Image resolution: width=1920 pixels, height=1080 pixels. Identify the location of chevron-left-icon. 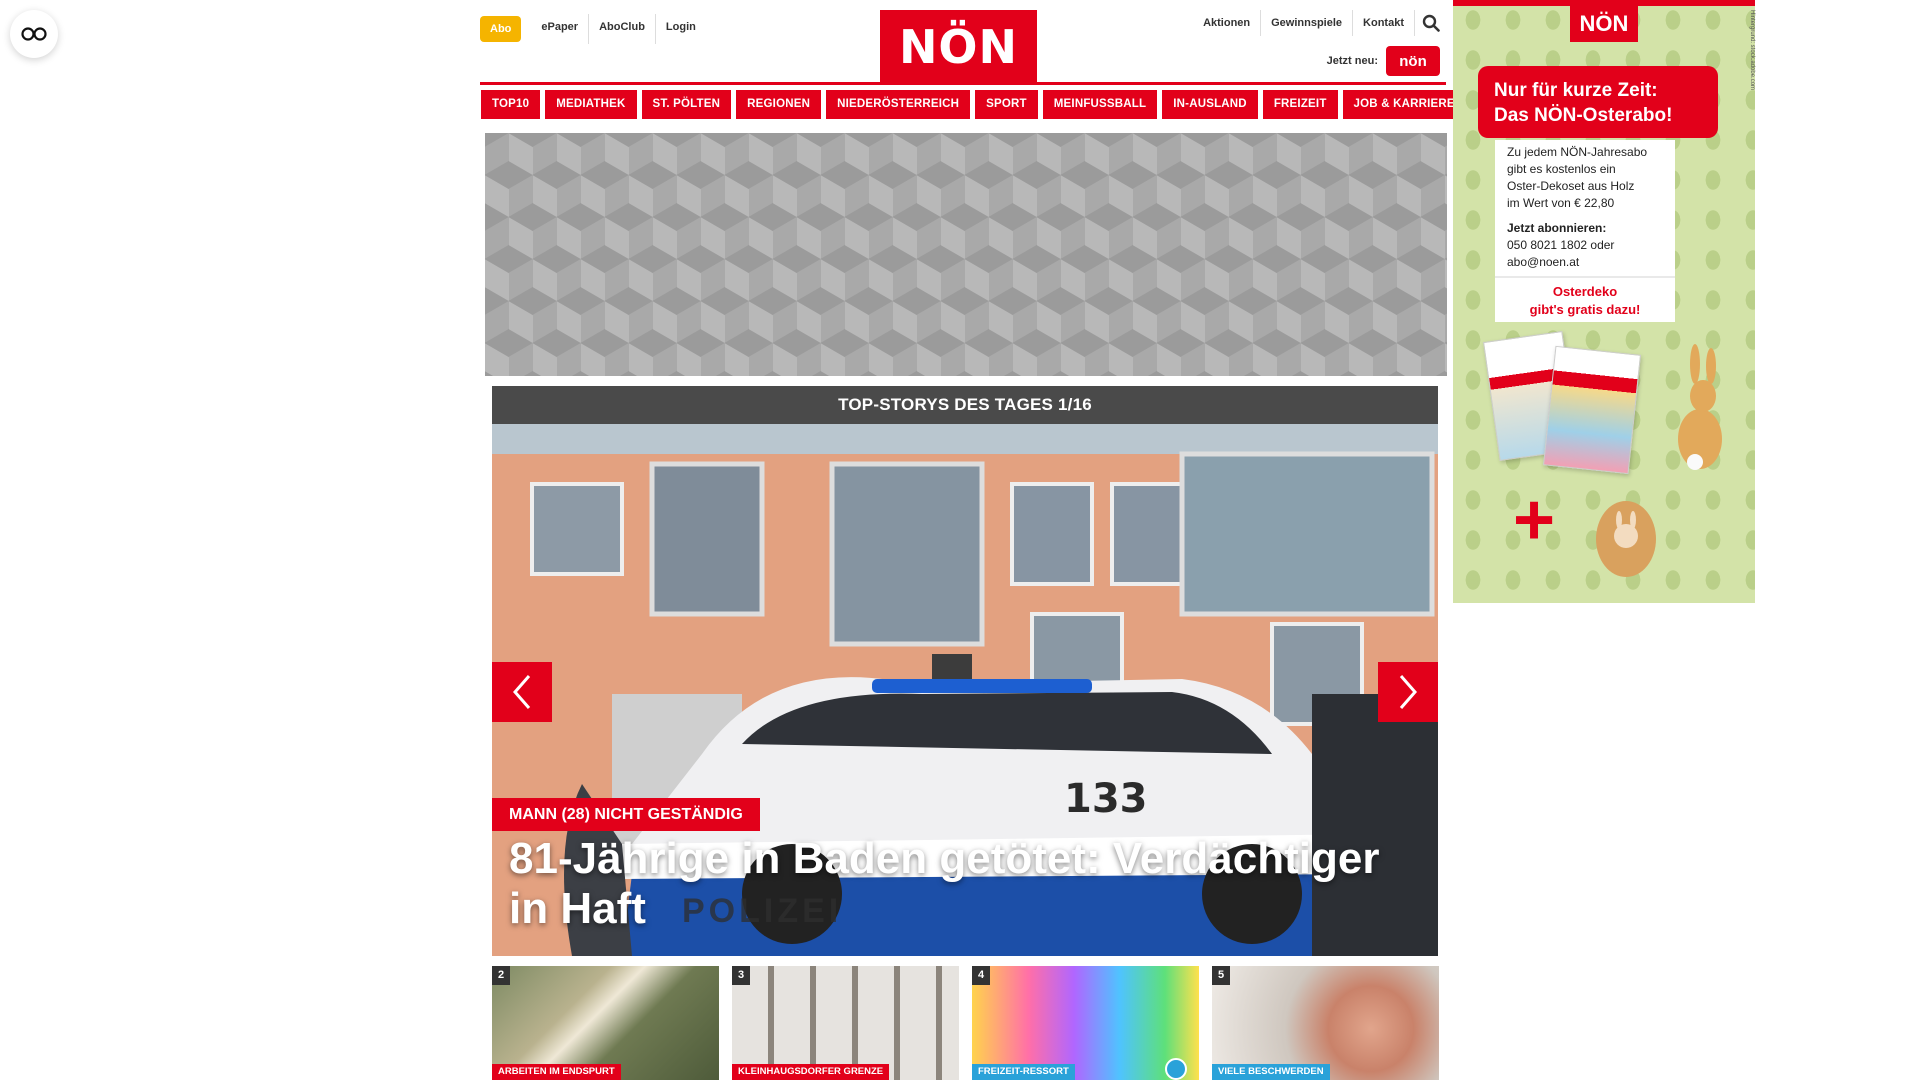
(522, 692).